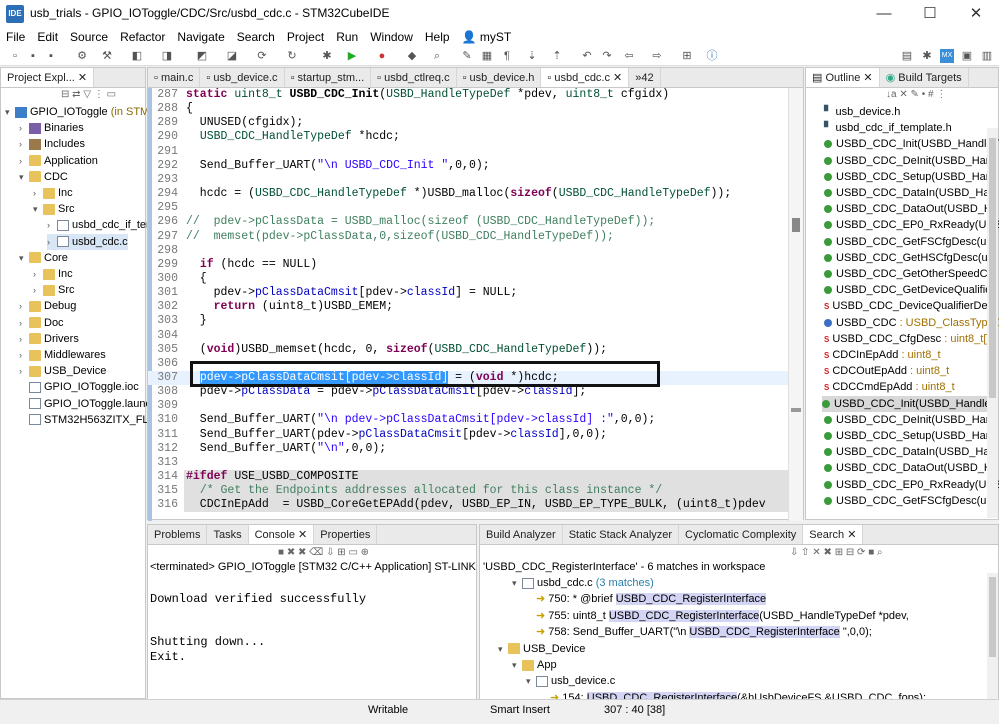  Describe the element at coordinates (41, 323) in the screenshot. I see `tree-item: › Doc` at that location.